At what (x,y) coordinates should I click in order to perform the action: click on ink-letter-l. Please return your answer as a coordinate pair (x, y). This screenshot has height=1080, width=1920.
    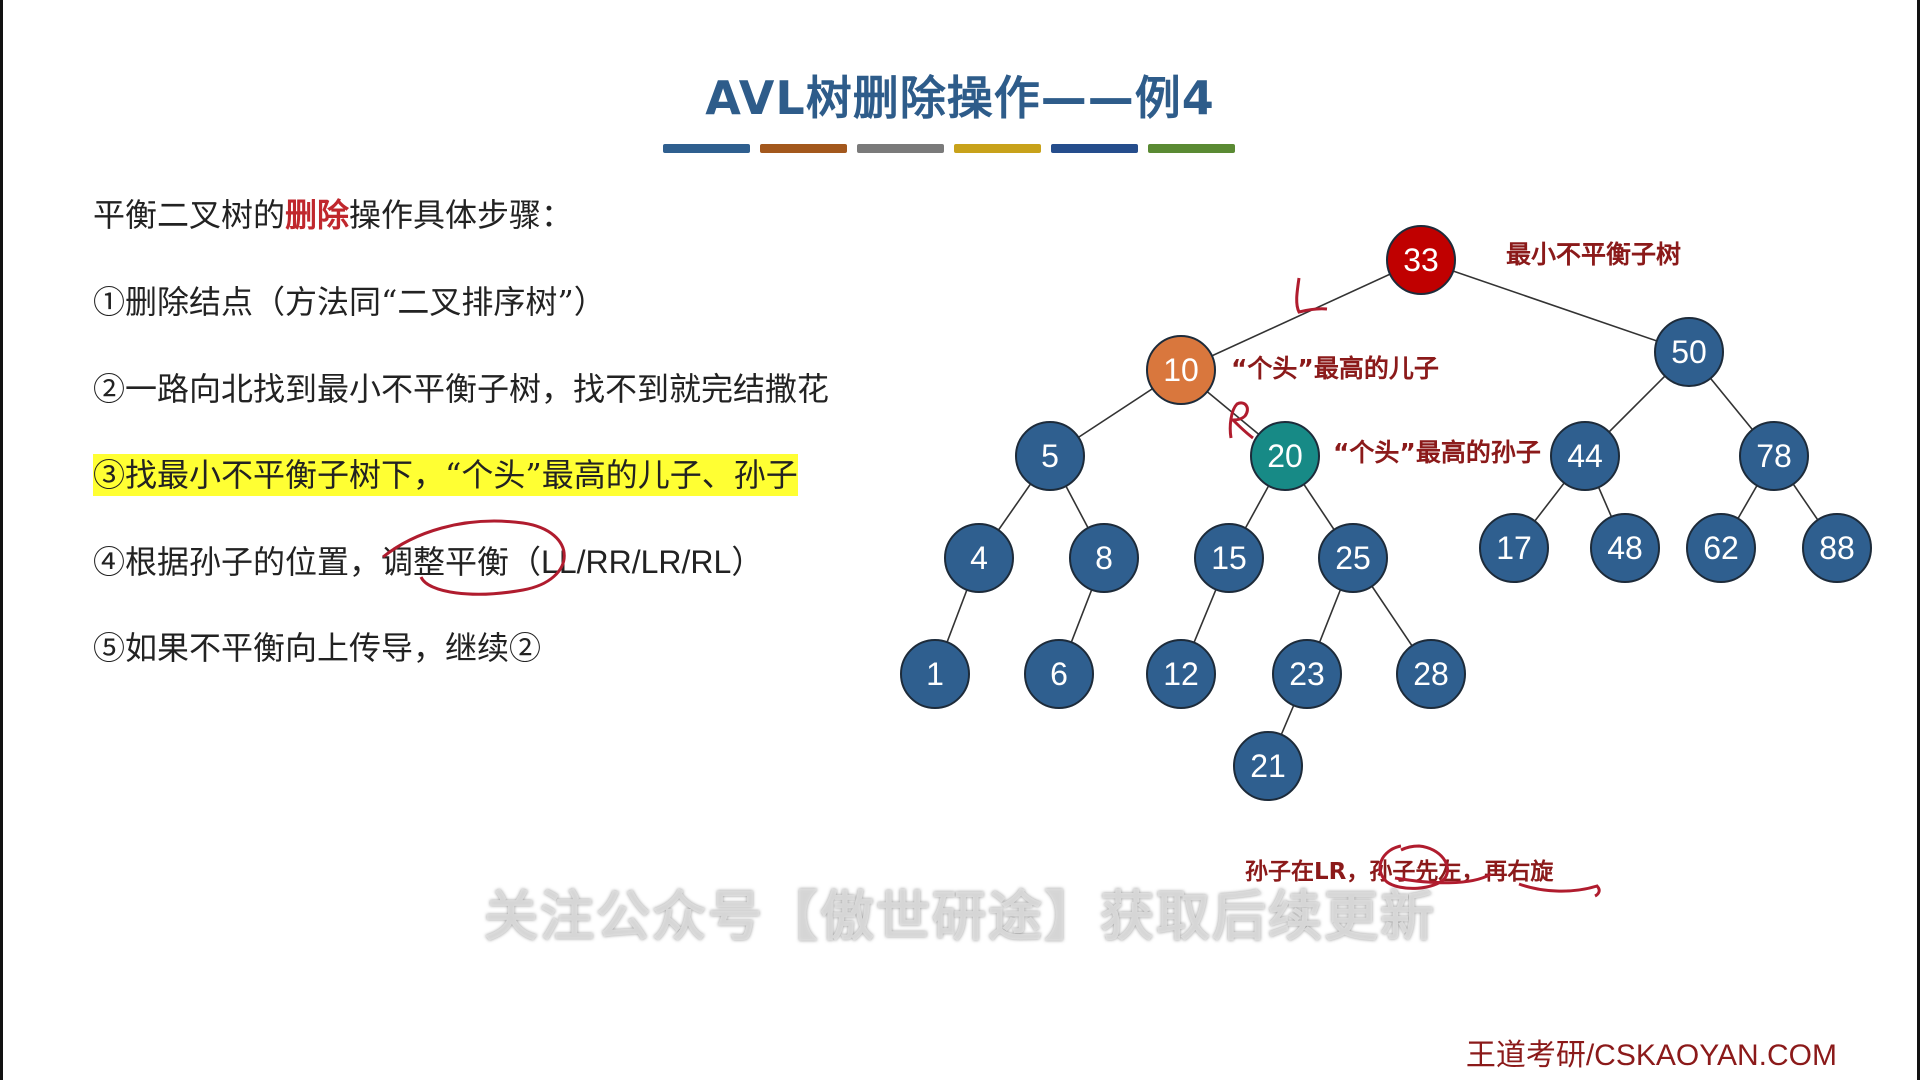
    Looking at the image, I should click on (1311, 295).